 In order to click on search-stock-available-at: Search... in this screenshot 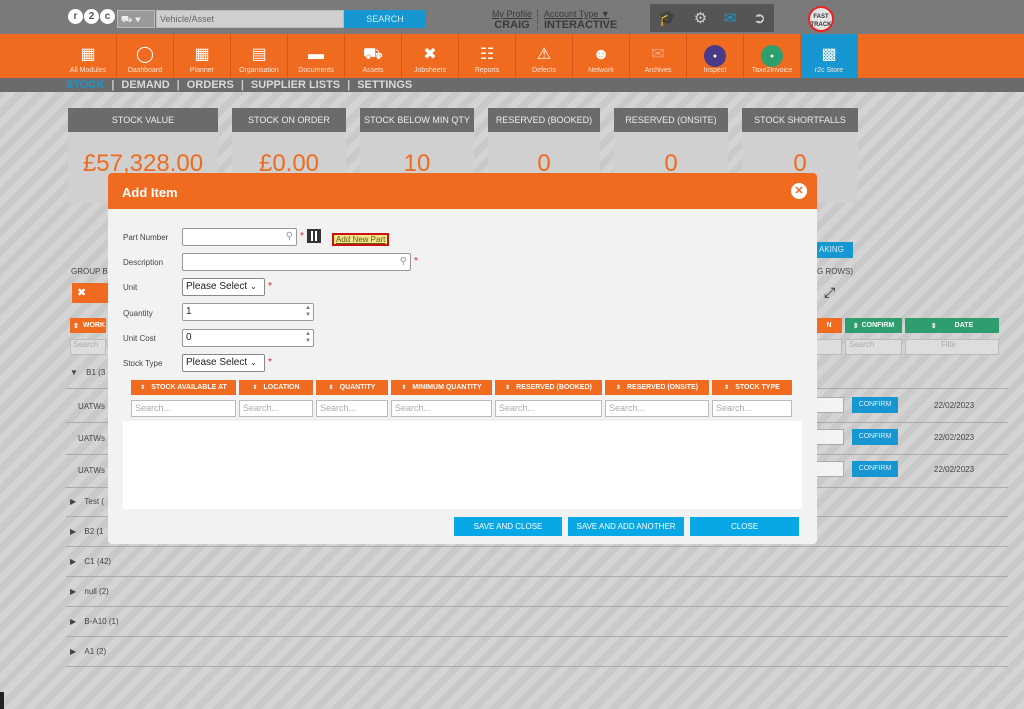, I will do `click(183, 408)`.